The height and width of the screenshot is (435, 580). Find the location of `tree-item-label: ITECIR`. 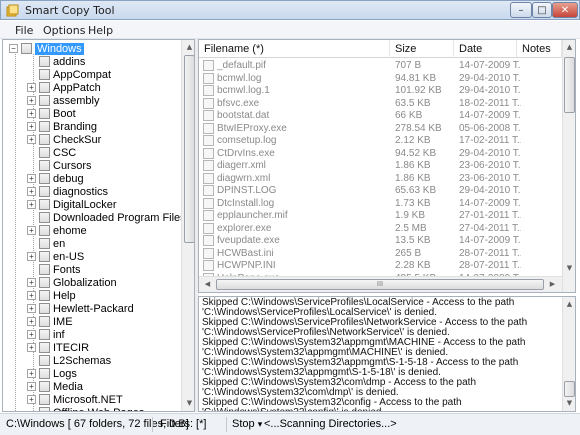

tree-item-label: ITECIR is located at coordinates (71, 348).